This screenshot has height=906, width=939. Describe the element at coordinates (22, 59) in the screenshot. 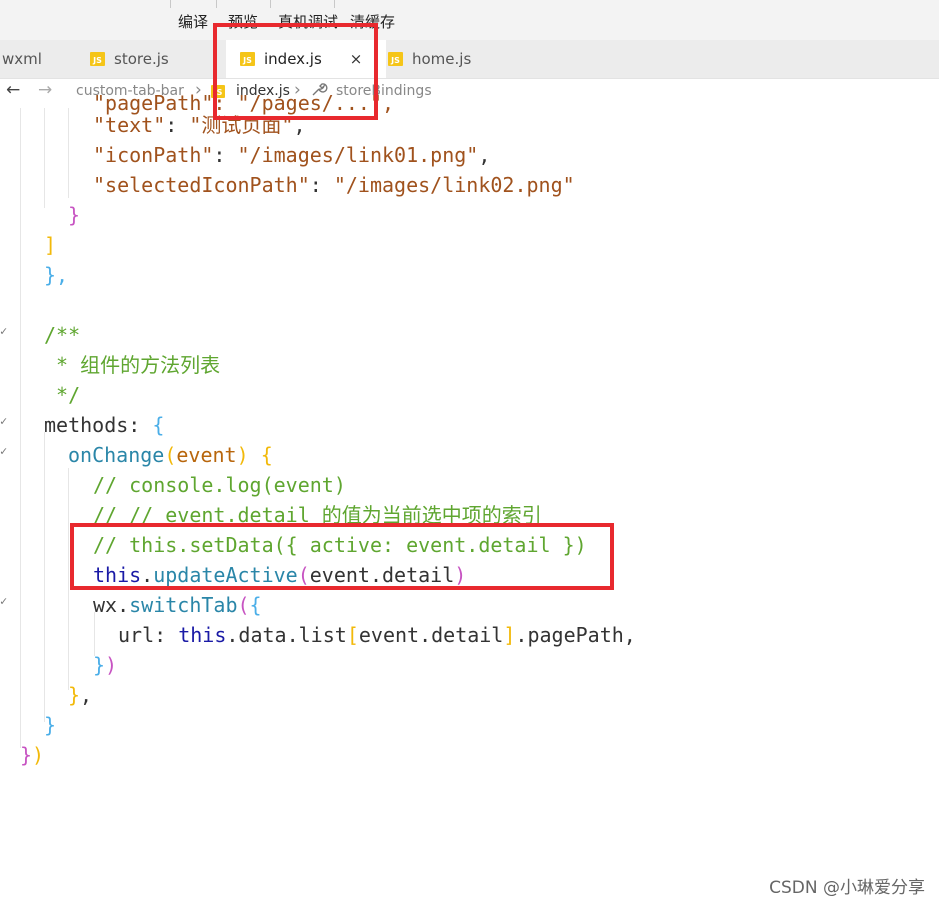

I see `tab-label: wxml` at that location.